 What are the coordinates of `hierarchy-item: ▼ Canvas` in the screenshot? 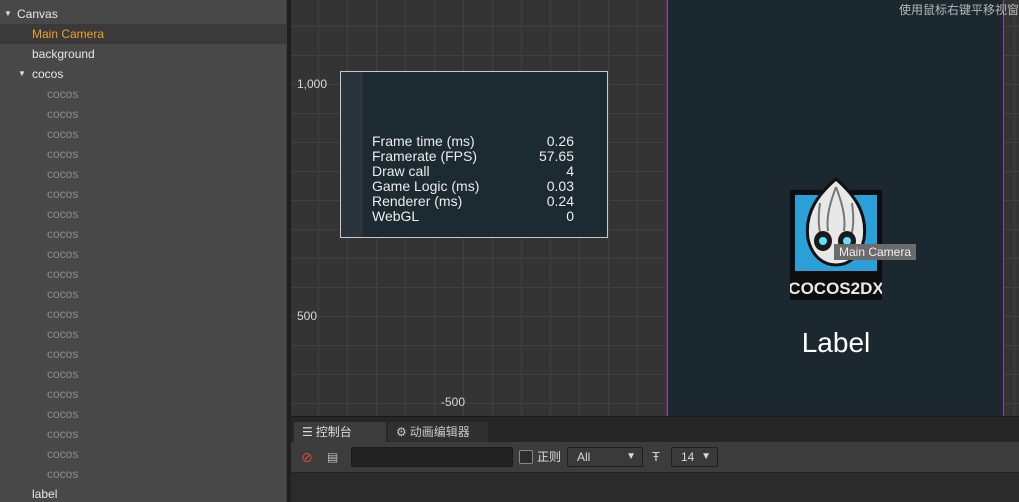 It's located at (143, 14).